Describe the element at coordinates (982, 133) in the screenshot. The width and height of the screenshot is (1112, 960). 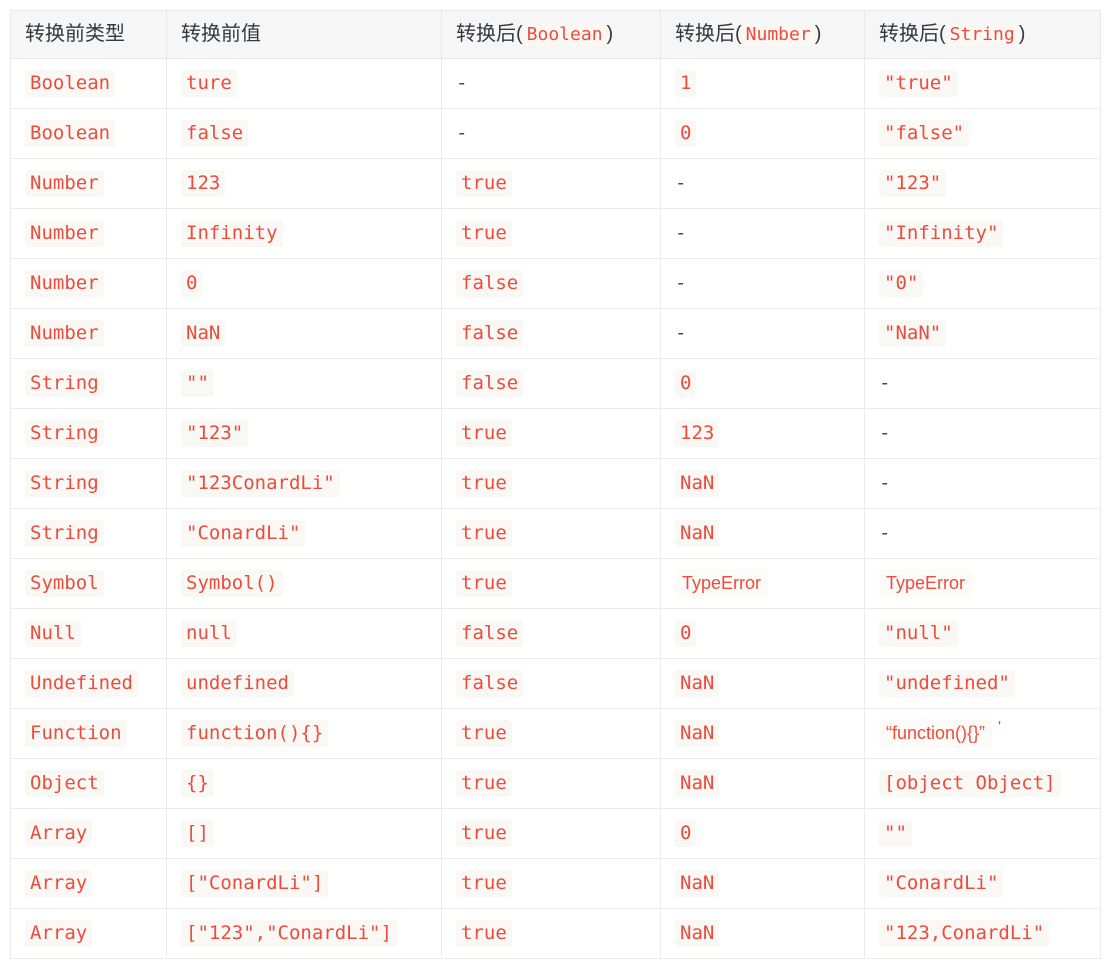
I see `cell-to-string: "false"` at that location.